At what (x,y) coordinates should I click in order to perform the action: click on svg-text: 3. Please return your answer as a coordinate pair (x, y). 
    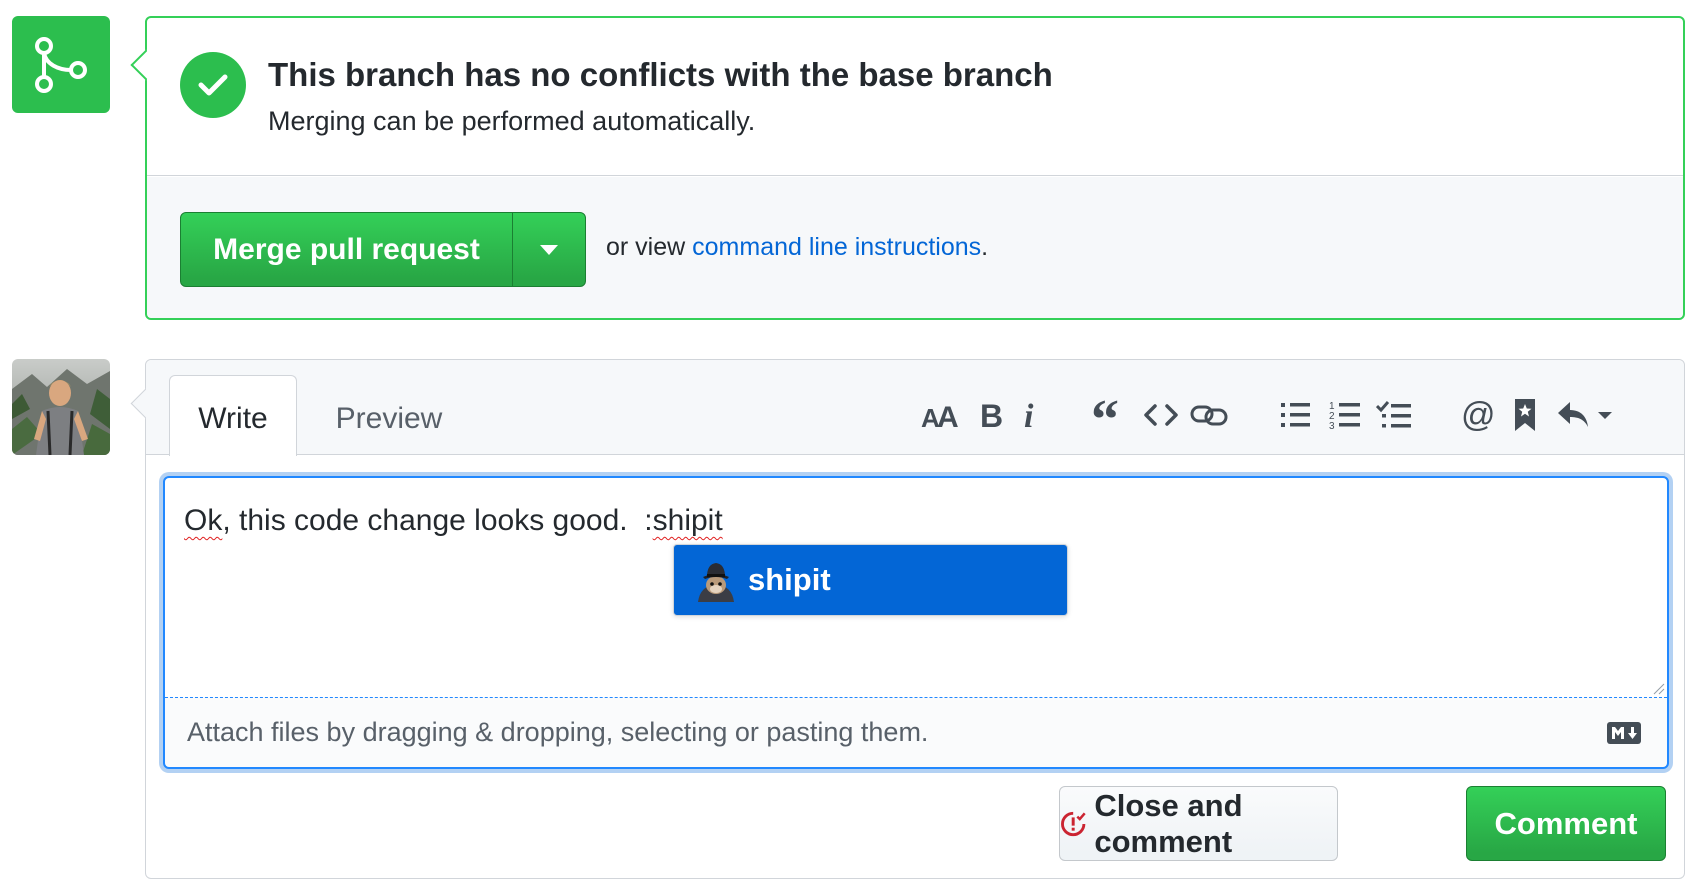
    Looking at the image, I should click on (1332, 425).